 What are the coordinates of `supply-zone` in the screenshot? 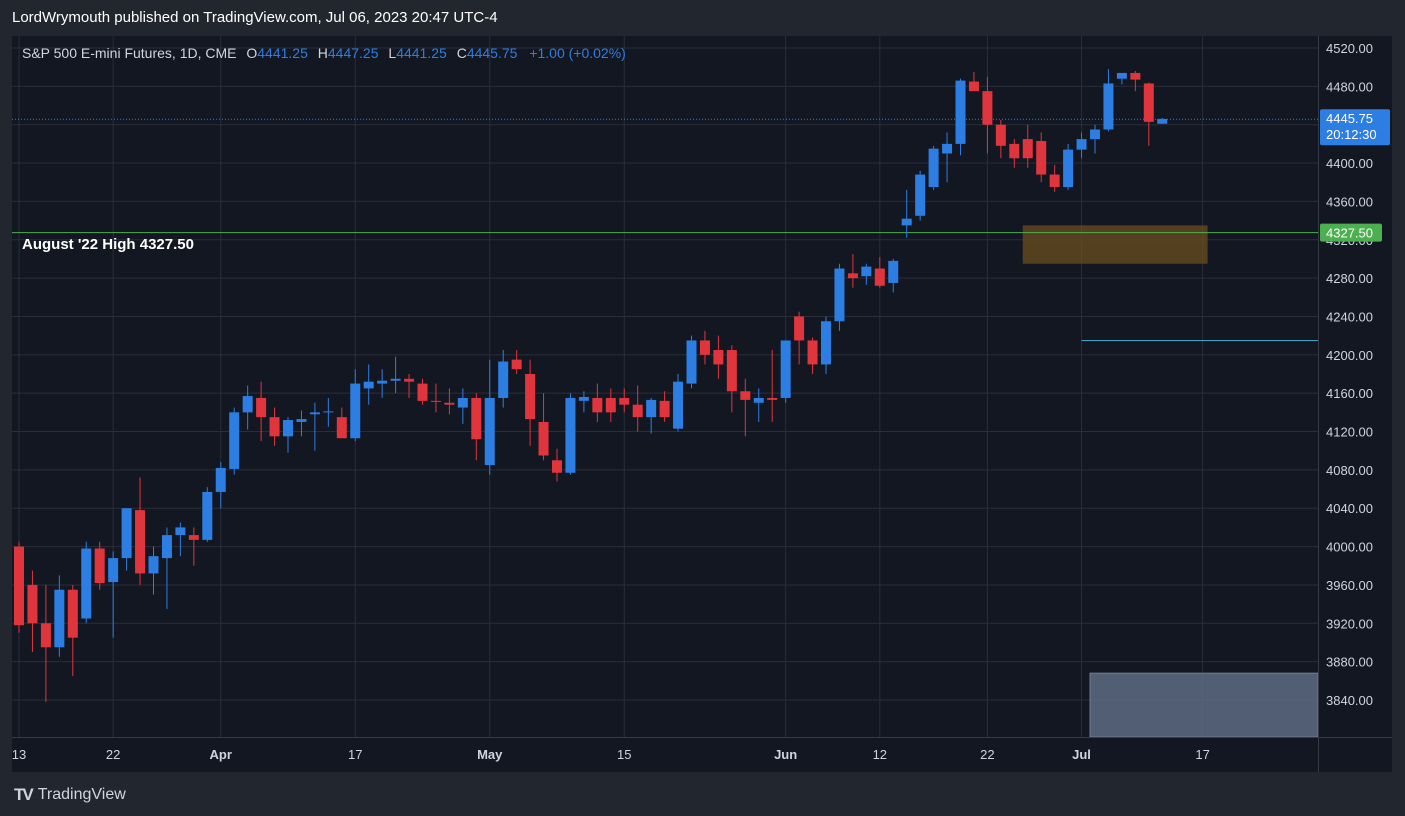 It's located at (1115, 244).